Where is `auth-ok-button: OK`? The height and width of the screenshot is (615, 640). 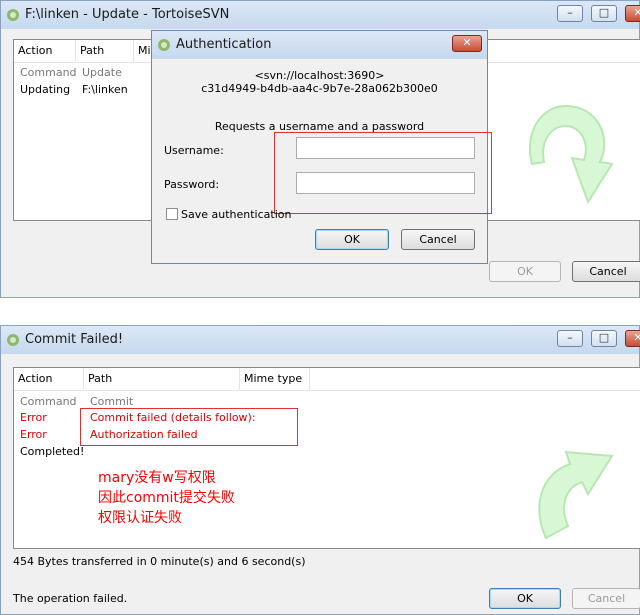 auth-ok-button: OK is located at coordinates (352, 239).